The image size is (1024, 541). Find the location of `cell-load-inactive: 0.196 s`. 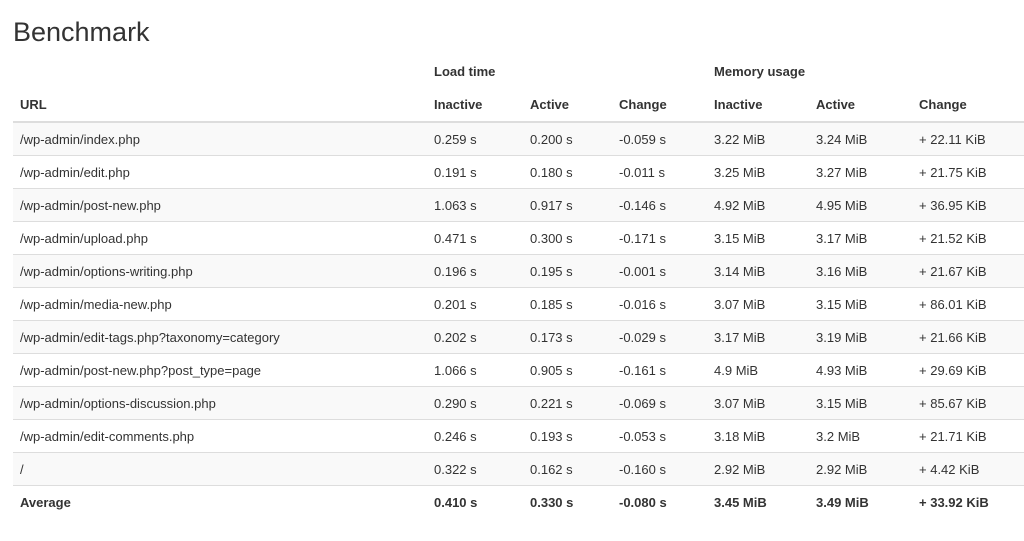

cell-load-inactive: 0.196 s is located at coordinates (475, 271).